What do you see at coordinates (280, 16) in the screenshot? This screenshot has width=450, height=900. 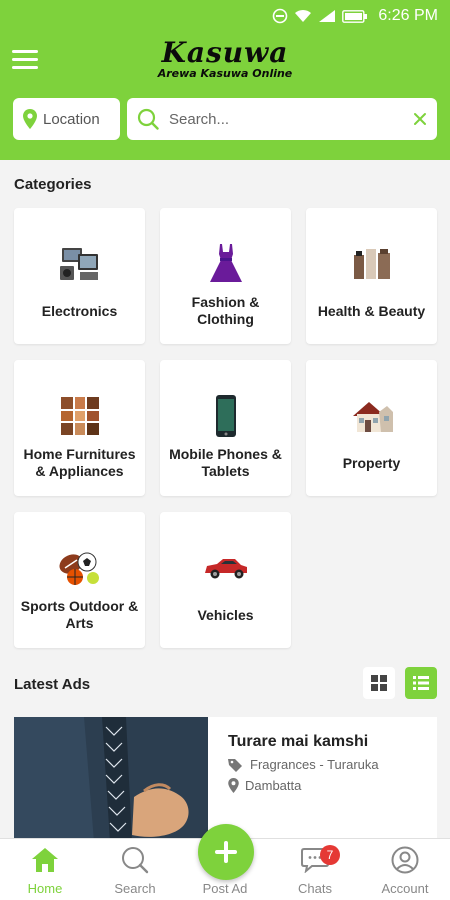 I see `no-disturb-icon` at bounding box center [280, 16].